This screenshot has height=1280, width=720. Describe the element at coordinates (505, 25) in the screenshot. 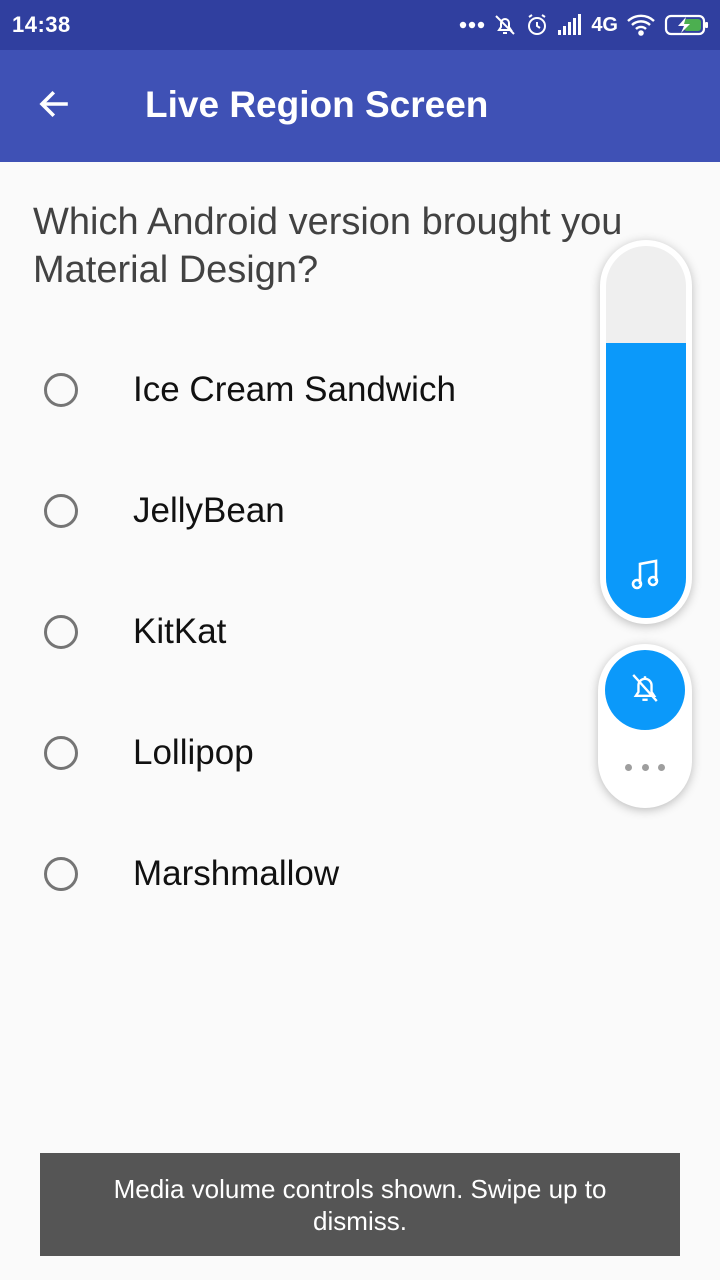

I see `notifications-muted-icon` at that location.